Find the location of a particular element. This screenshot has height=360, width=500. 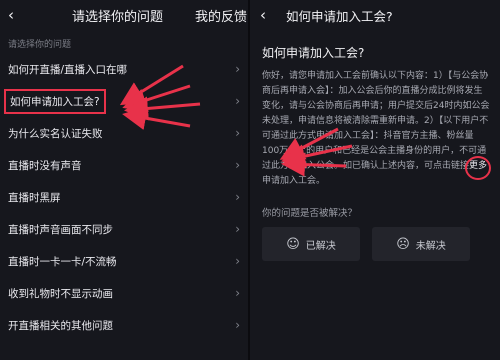

smile-icon: ☺ is located at coordinates (293, 244).